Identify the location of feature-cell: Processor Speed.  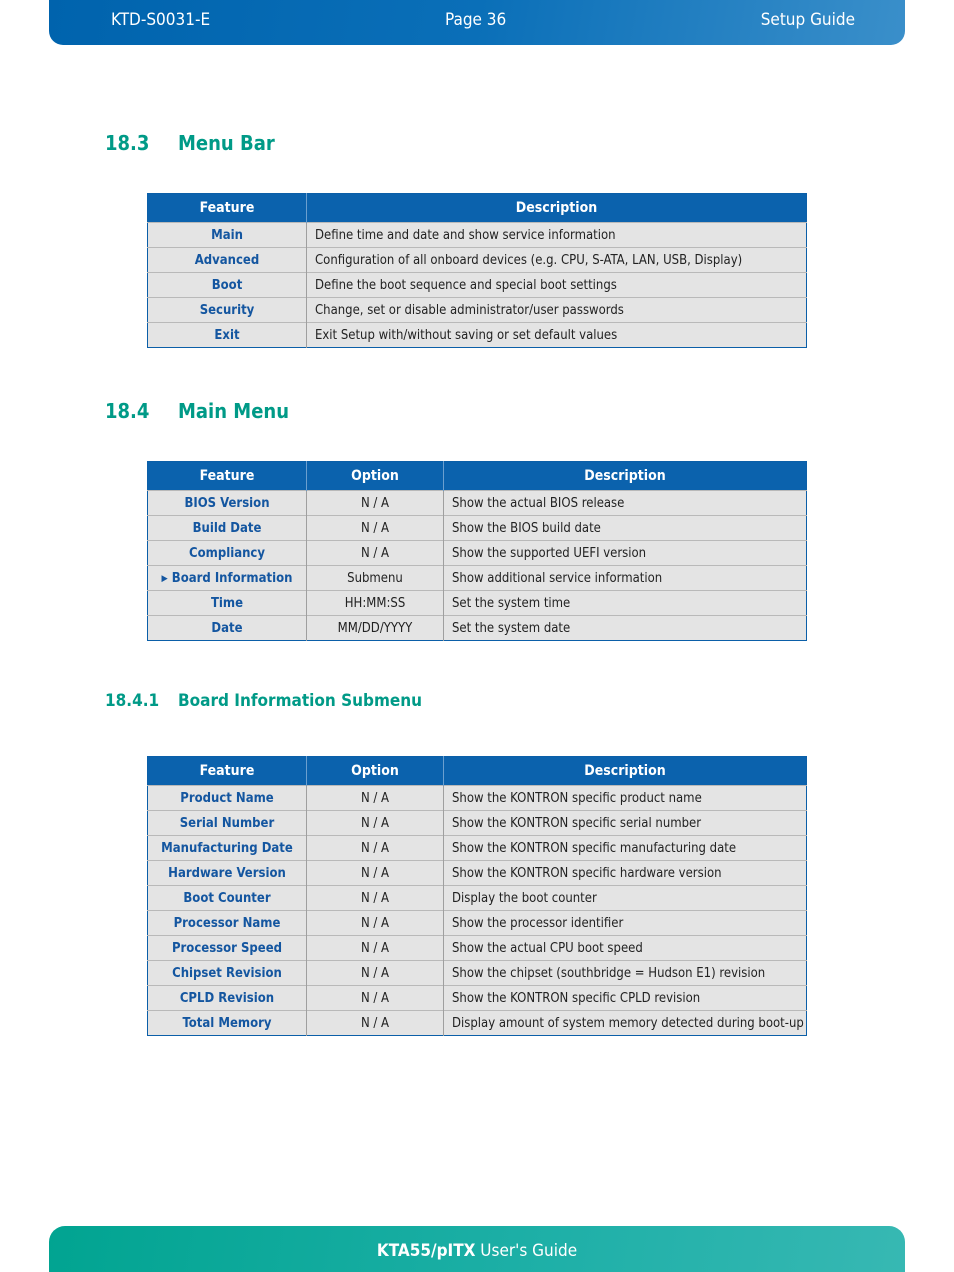
(227, 948).